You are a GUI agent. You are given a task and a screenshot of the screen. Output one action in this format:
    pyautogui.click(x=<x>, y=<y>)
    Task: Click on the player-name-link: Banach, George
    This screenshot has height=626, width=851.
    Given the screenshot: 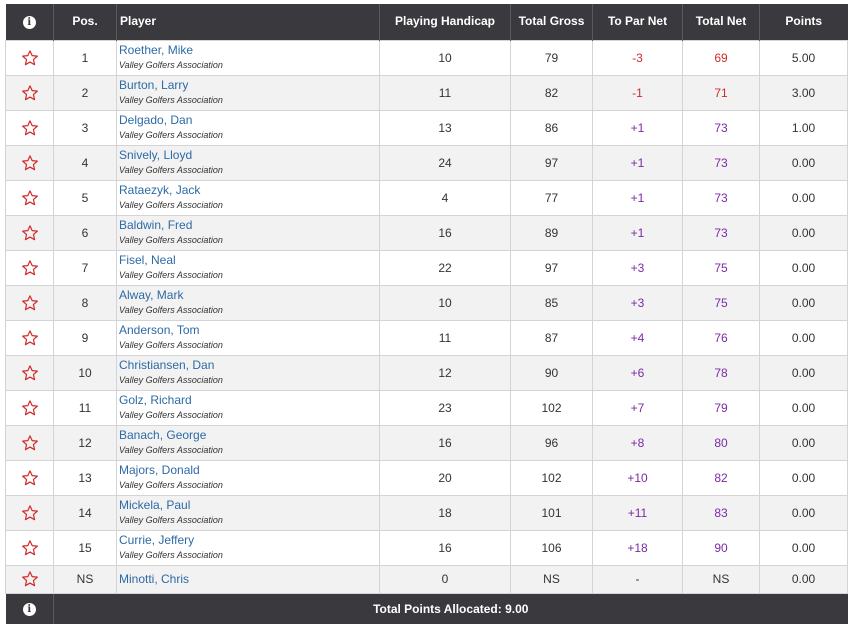 What is the action you would take?
    pyautogui.click(x=249, y=435)
    